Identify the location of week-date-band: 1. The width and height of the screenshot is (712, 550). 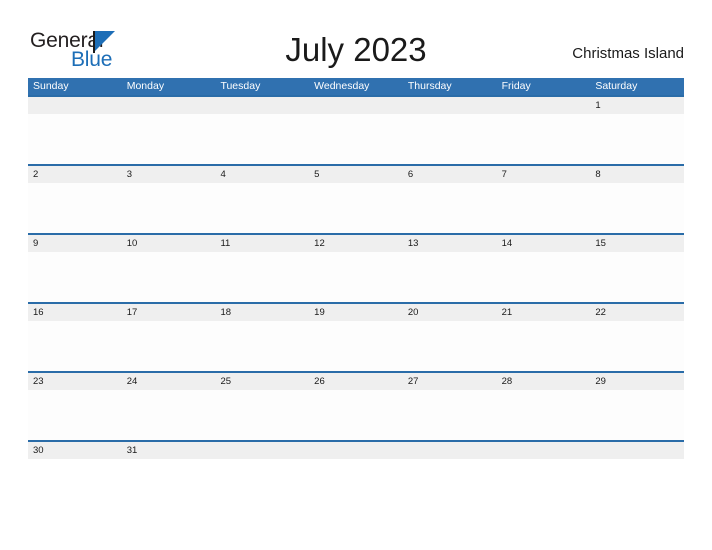
(356, 105).